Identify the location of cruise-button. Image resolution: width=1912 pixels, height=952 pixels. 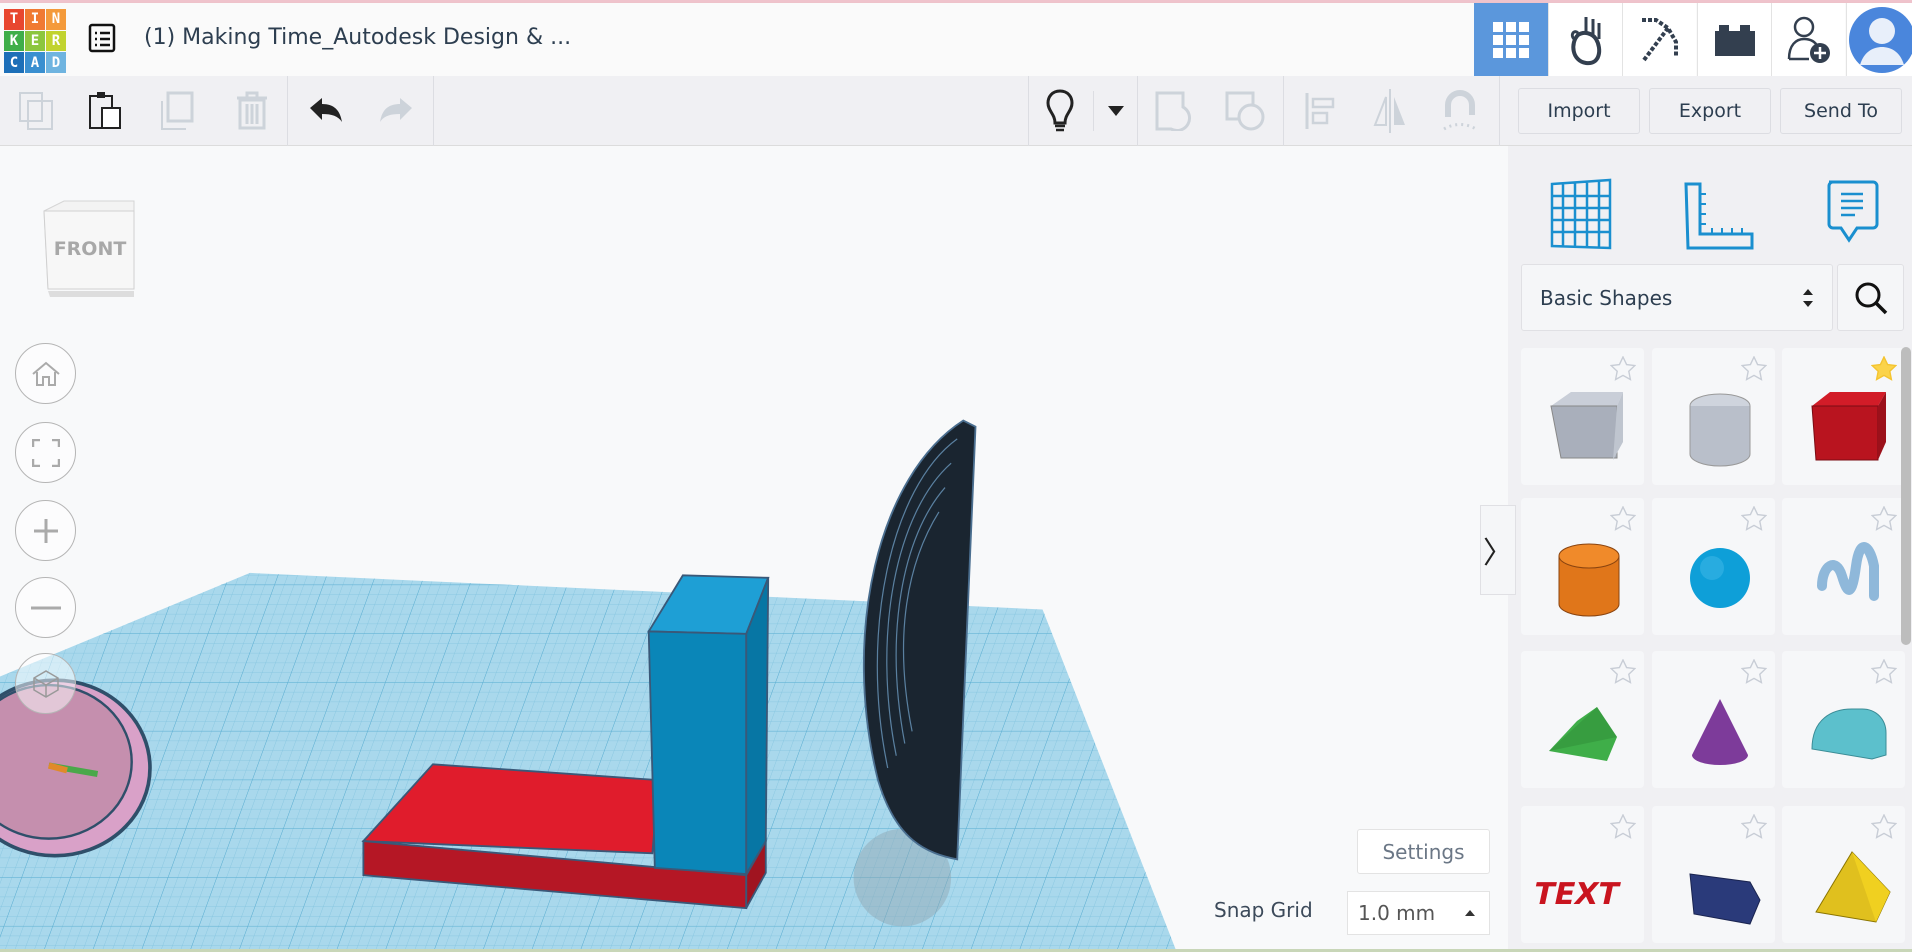
(1460, 111).